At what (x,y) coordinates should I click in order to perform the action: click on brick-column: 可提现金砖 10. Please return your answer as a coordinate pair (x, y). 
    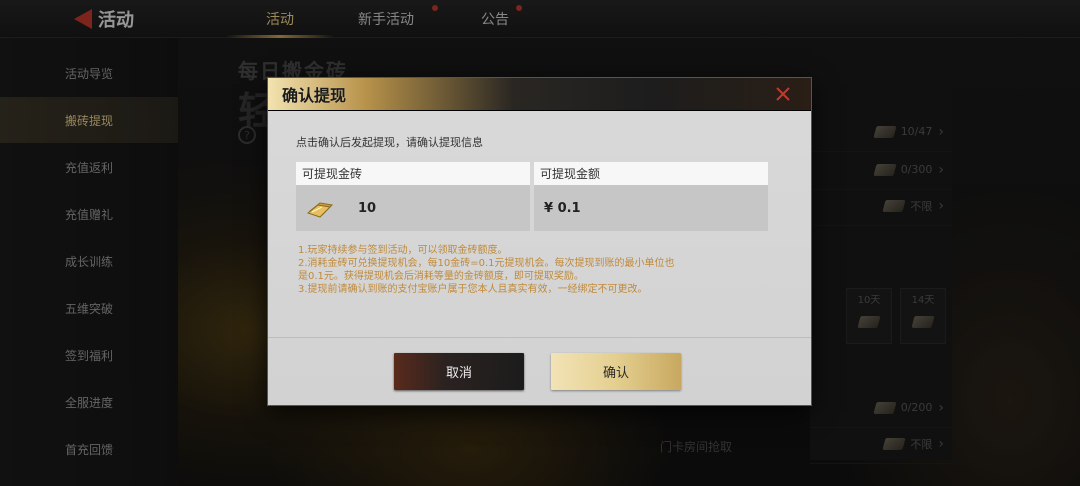
    Looking at the image, I should click on (413, 197).